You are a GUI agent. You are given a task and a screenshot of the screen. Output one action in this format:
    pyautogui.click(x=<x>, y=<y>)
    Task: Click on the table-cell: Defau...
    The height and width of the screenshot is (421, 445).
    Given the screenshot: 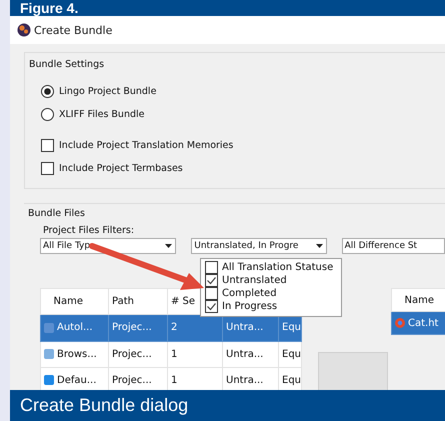 What is the action you would take?
    pyautogui.click(x=76, y=380)
    